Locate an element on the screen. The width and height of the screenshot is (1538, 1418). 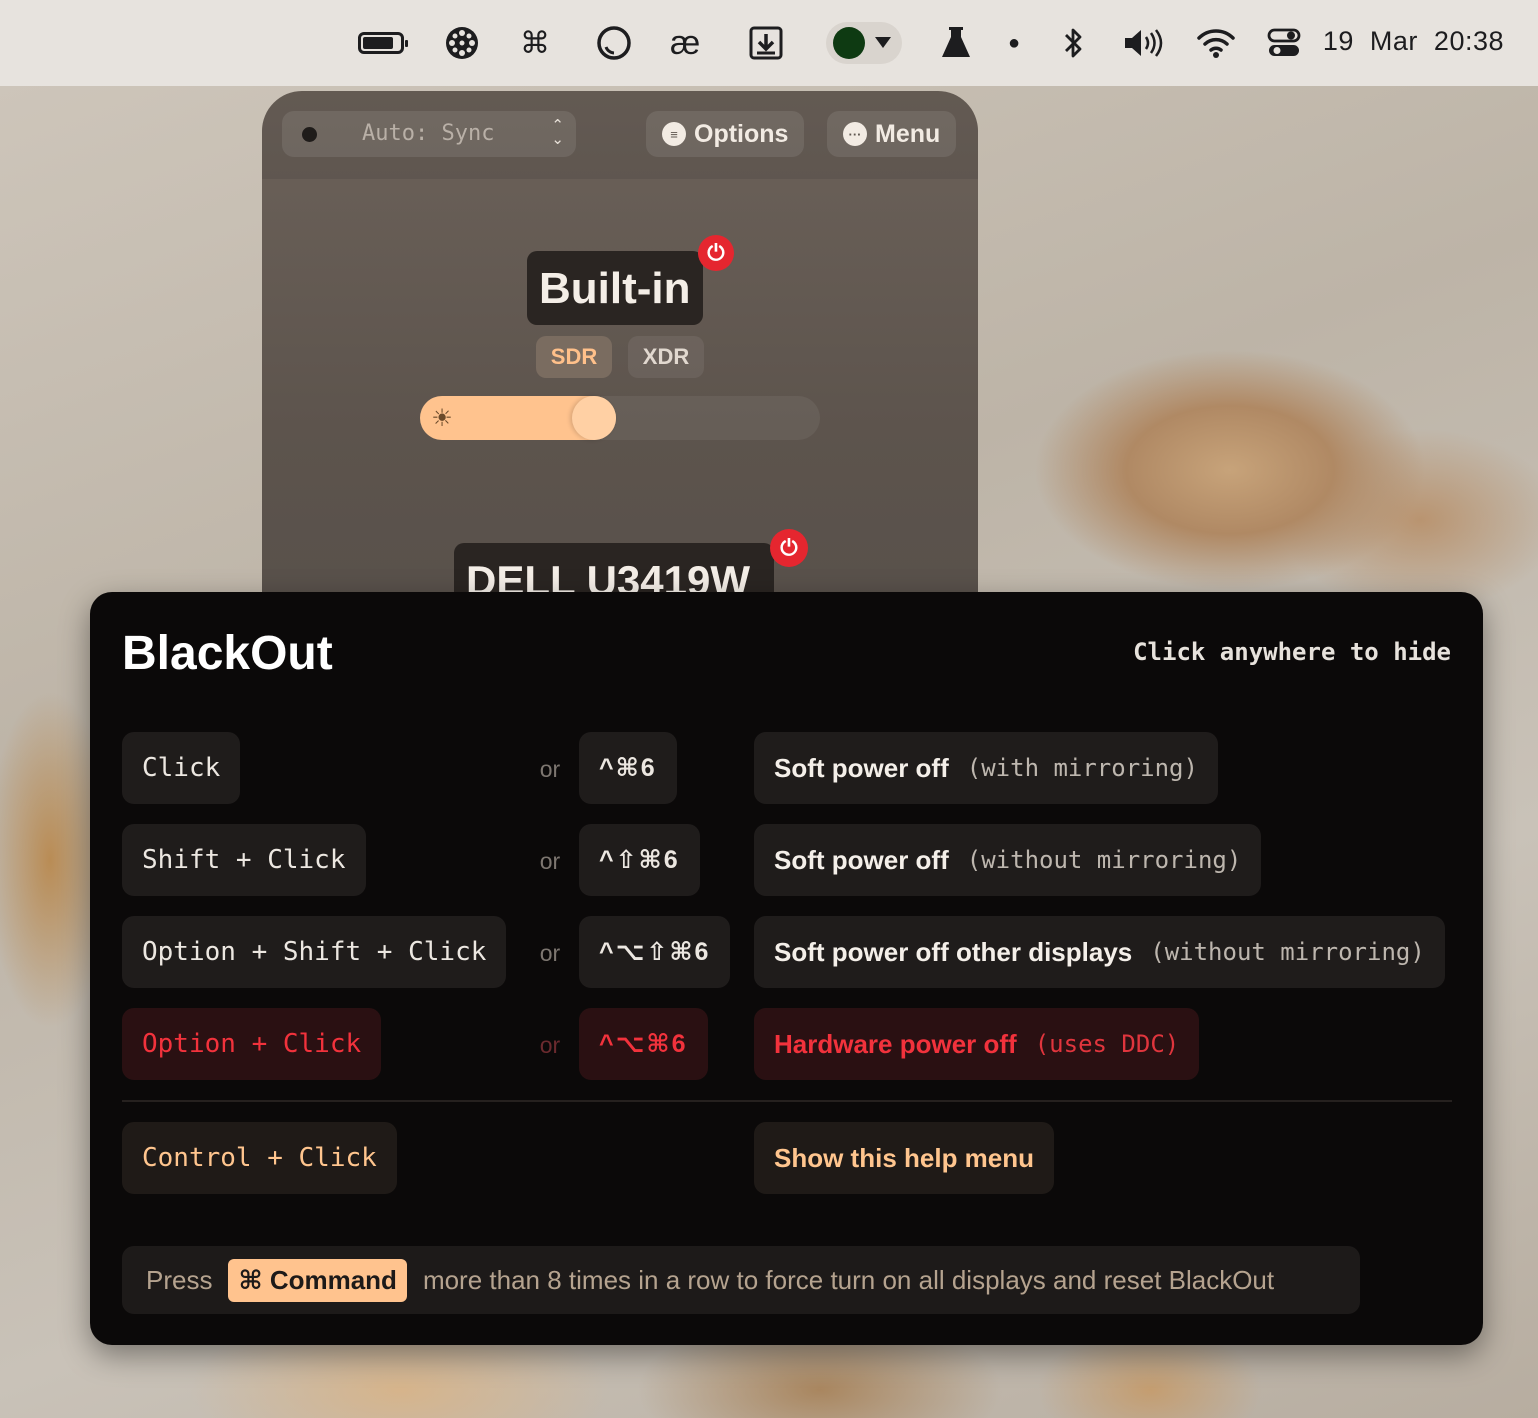
mode-label: Auto: Sync is located at coordinates (428, 133).